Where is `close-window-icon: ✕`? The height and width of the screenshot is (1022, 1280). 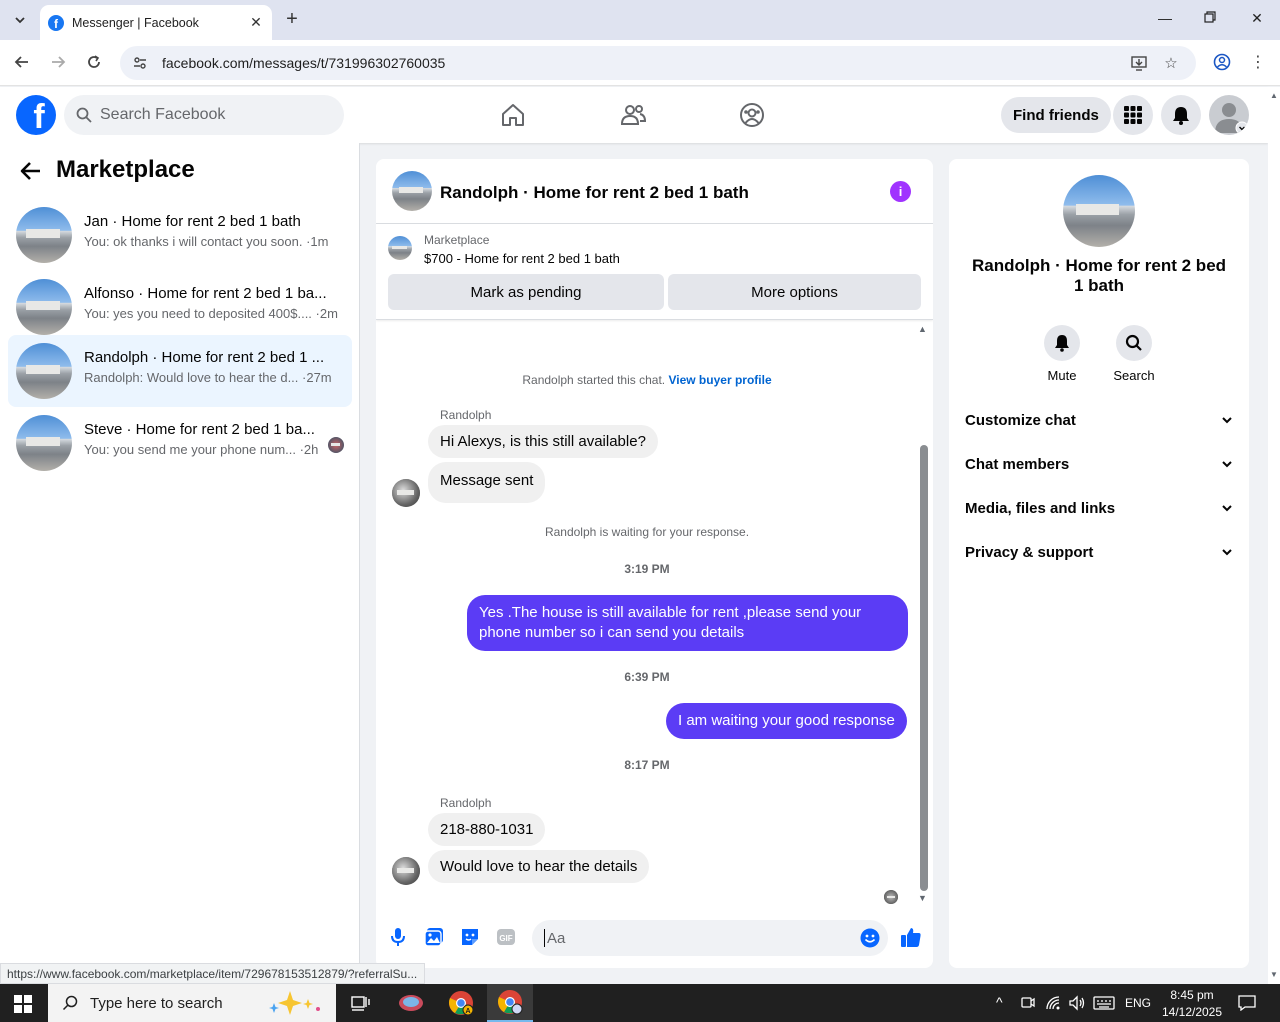 close-window-icon: ✕ is located at coordinates (1257, 18).